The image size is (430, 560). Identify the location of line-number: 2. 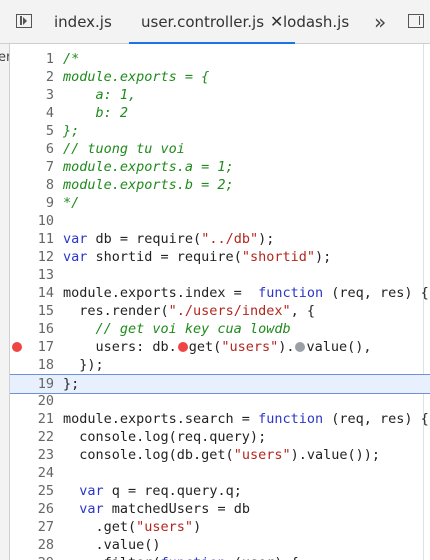
(32, 77).